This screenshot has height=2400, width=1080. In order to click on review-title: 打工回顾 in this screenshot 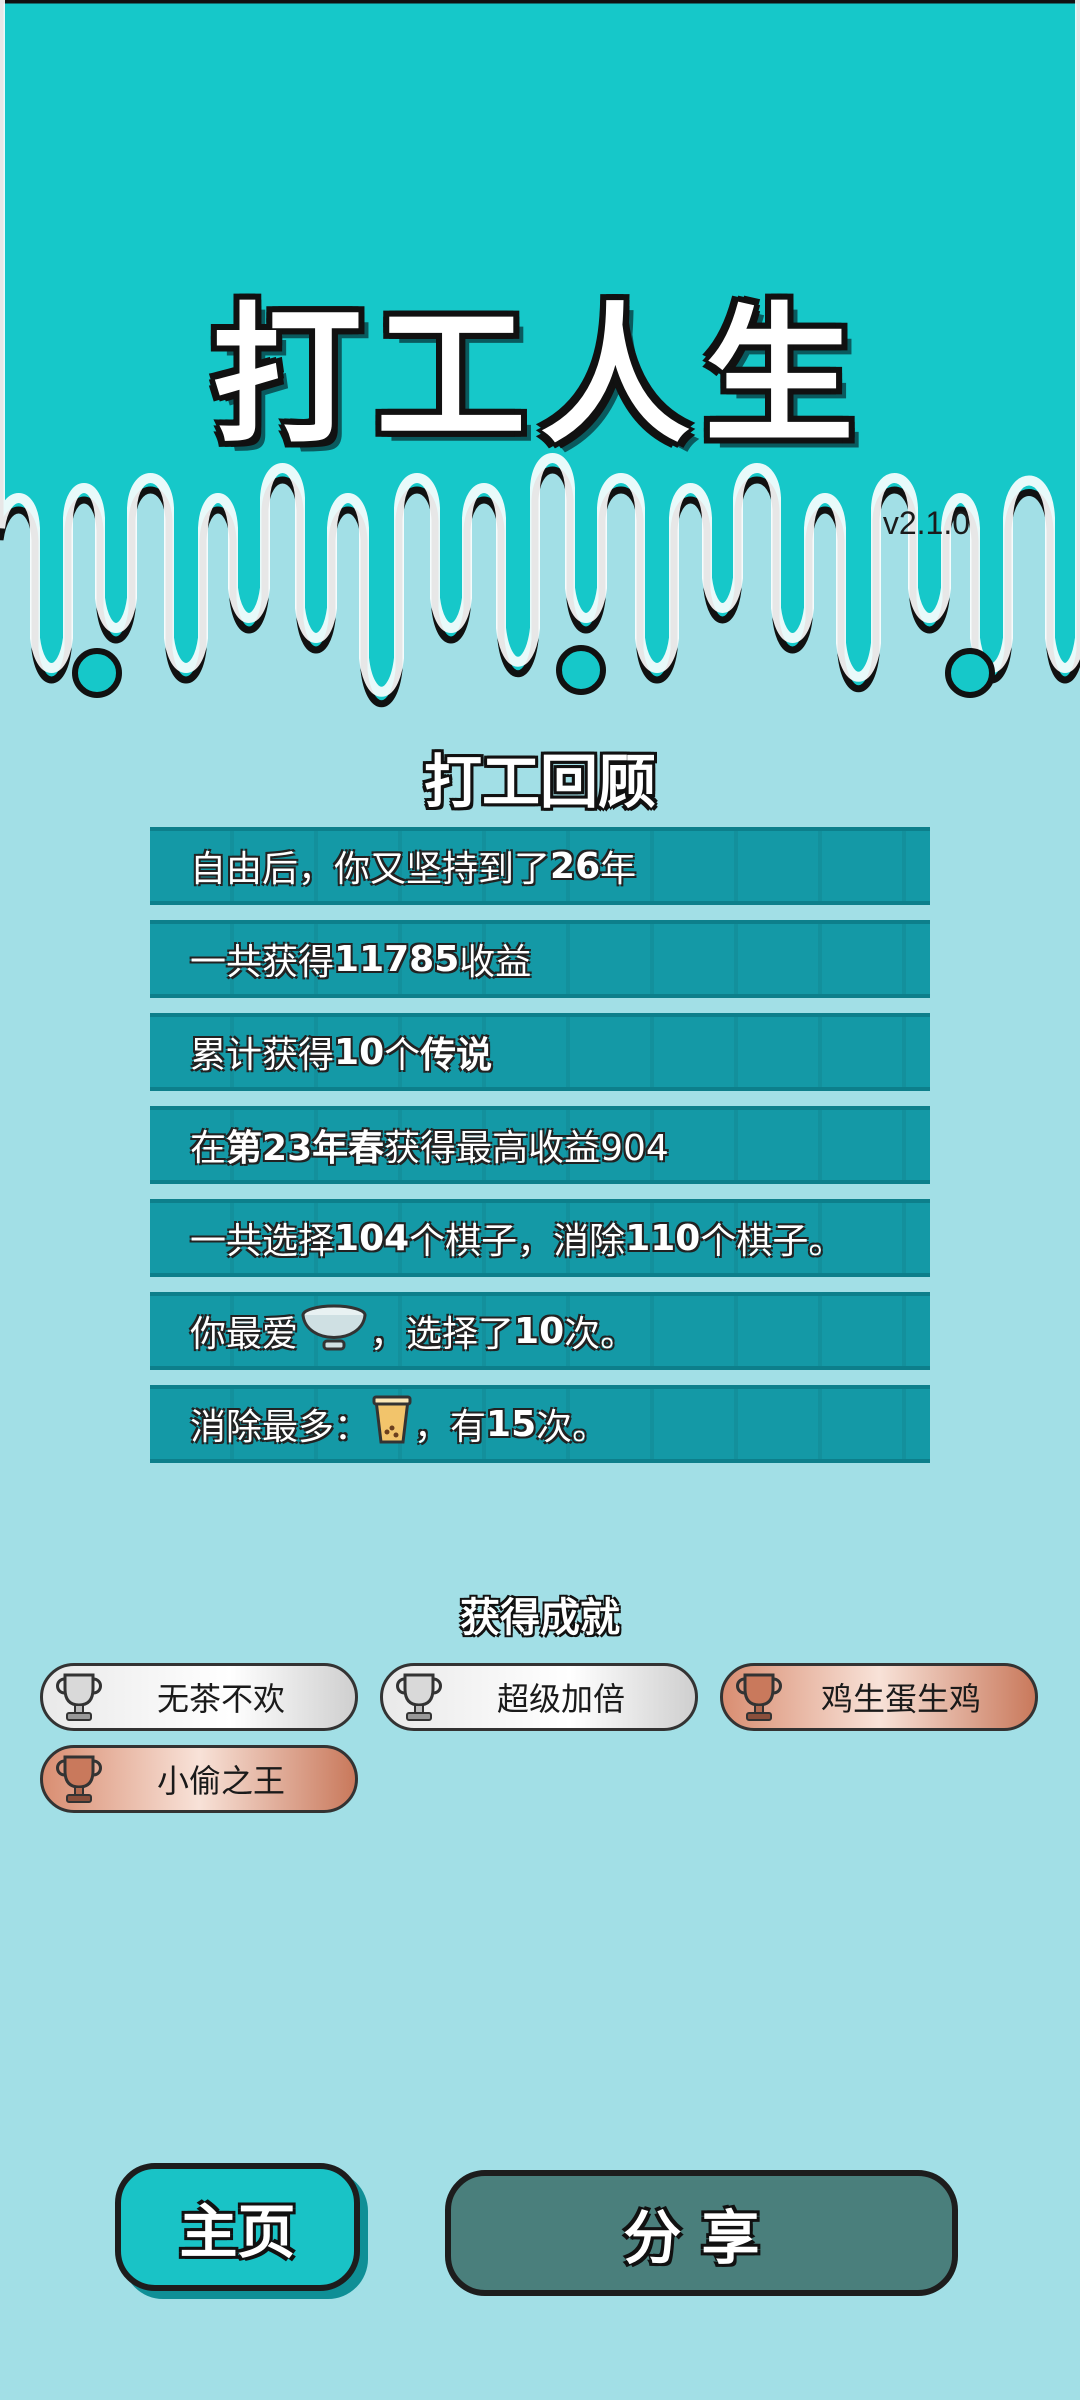, I will do `click(539, 782)`.